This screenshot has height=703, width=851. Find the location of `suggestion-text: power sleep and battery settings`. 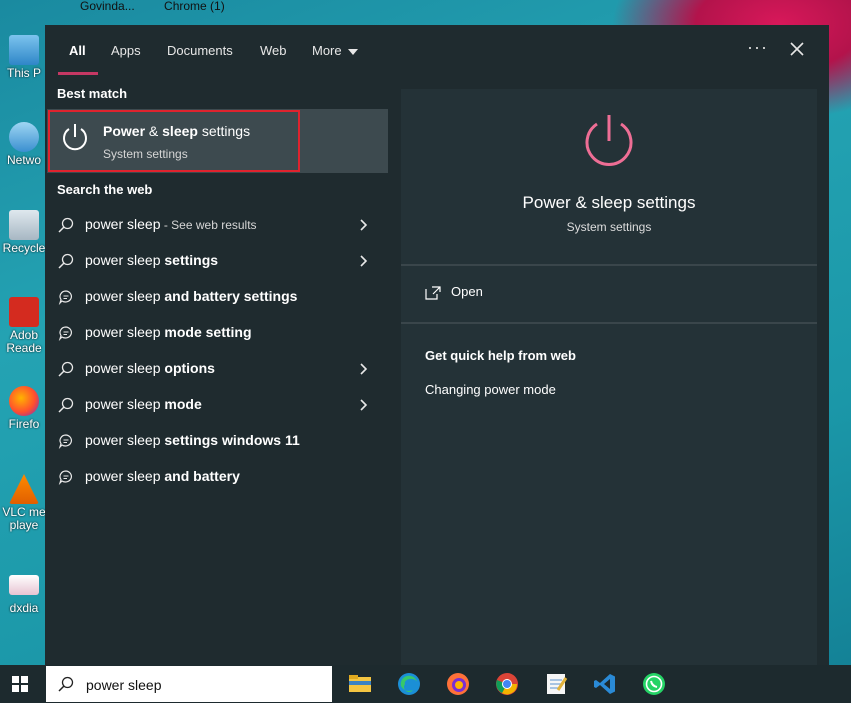

suggestion-text: power sleep and battery settings is located at coordinates (191, 296).